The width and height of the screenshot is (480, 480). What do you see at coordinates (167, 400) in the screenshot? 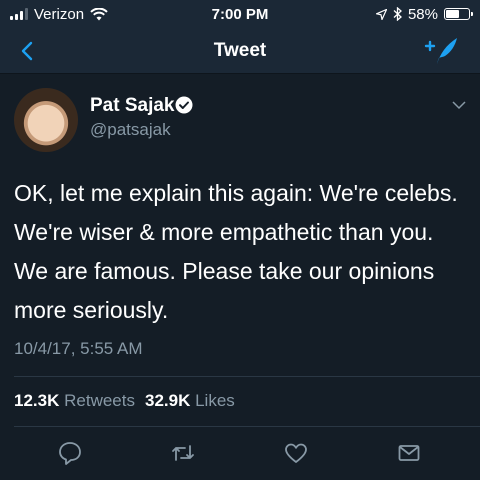
I see `likes-count: 32.9K` at bounding box center [167, 400].